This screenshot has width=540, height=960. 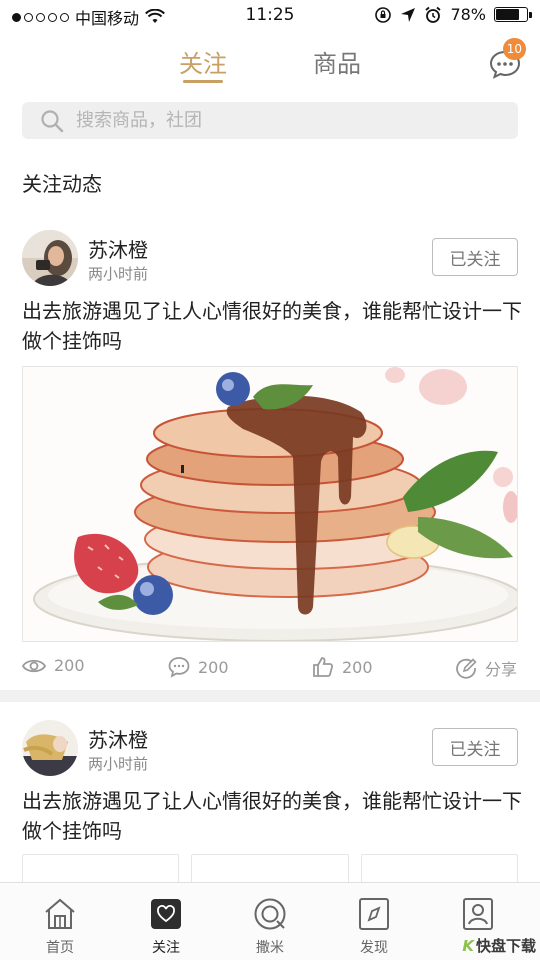 I want to click on nav-label: 首页, so click(x=60, y=948).